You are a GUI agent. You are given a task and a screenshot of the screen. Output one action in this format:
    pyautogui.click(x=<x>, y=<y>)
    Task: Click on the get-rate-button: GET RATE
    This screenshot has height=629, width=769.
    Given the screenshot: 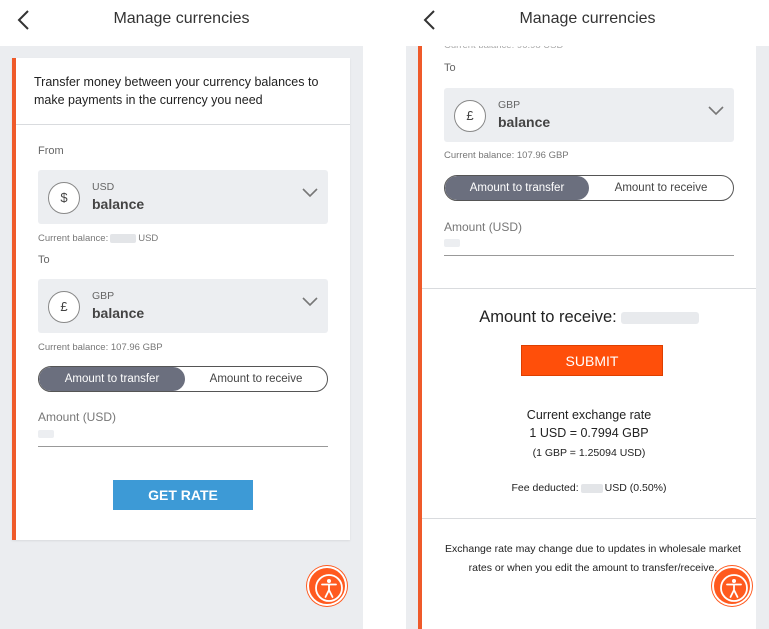 What is the action you would take?
    pyautogui.click(x=183, y=495)
    